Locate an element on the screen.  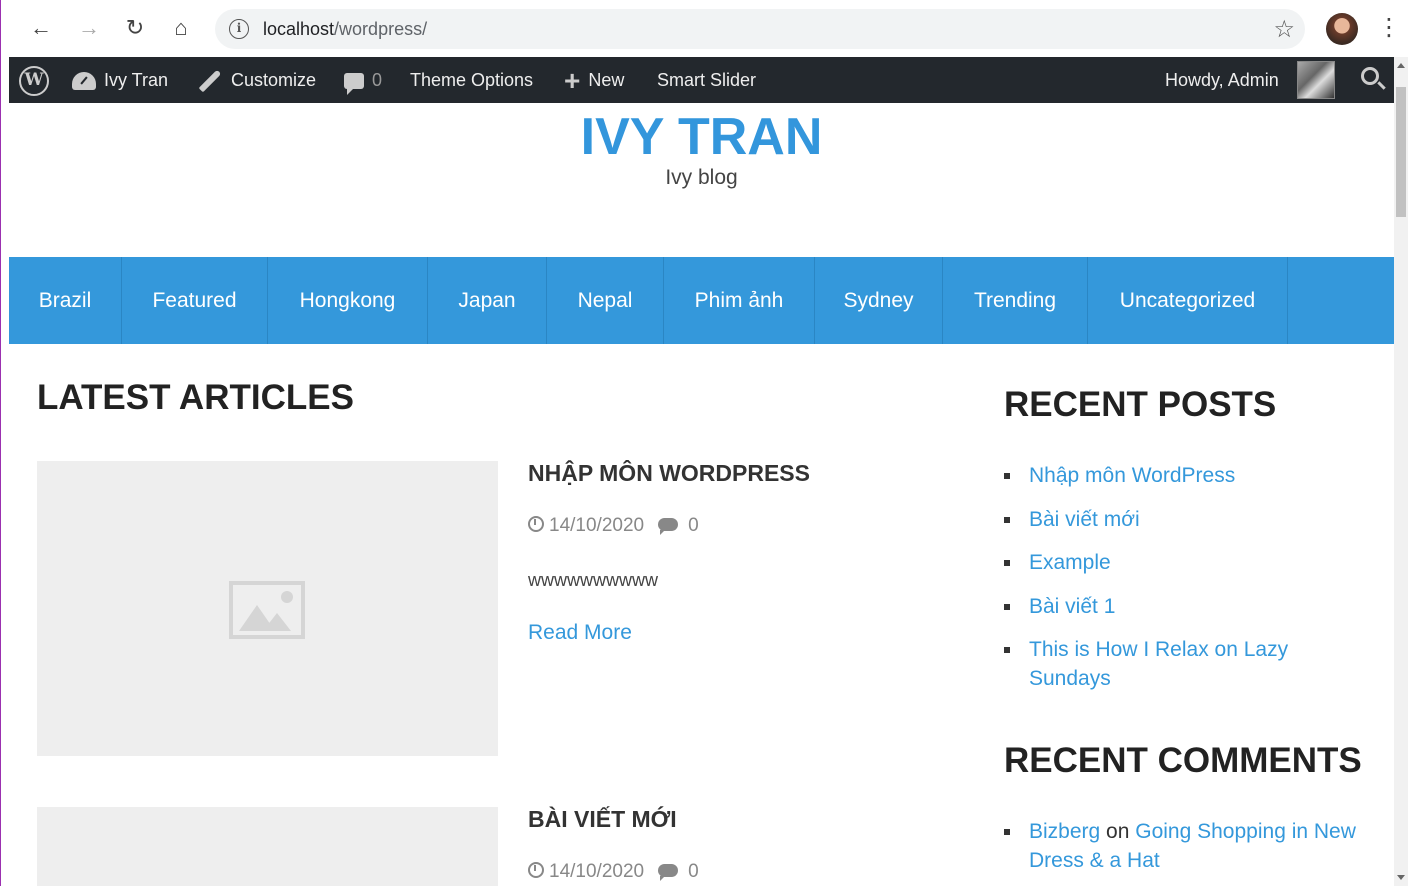
nav-item-japan: Japan is located at coordinates (487, 300).